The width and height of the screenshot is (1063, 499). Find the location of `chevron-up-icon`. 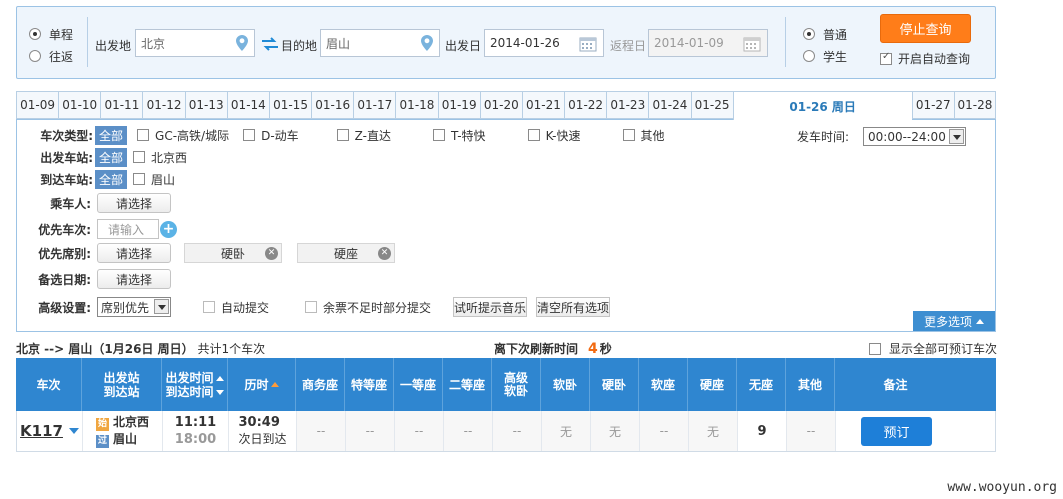

chevron-up-icon is located at coordinates (980, 321).